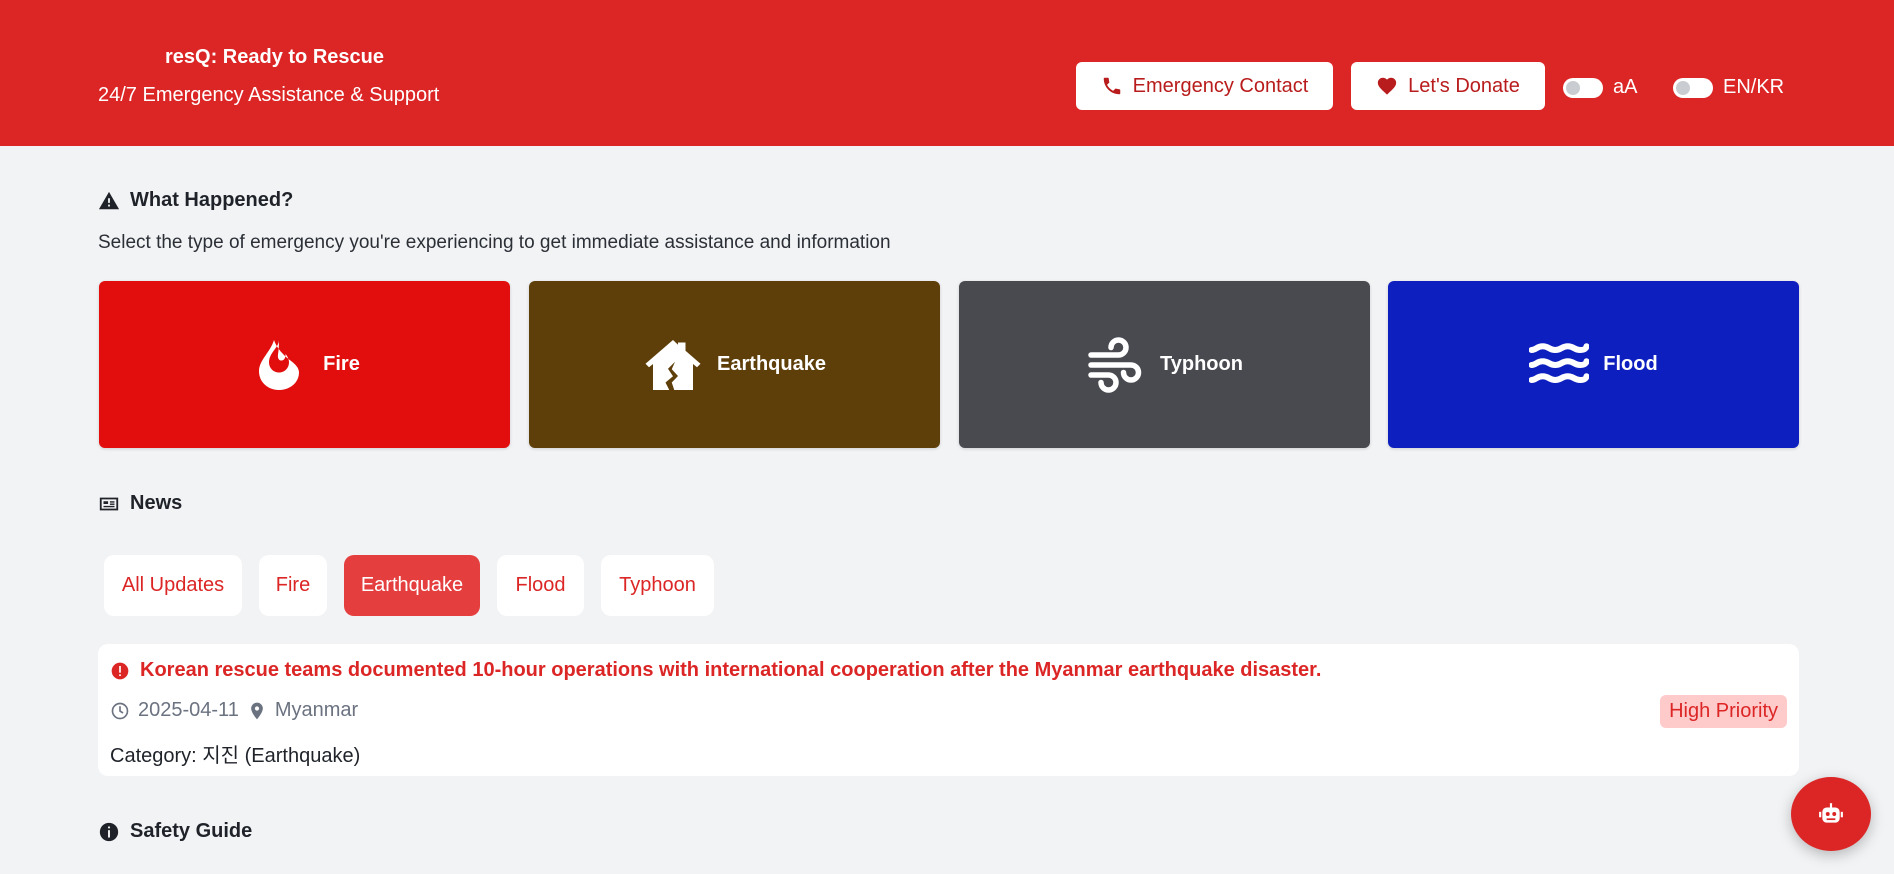 The width and height of the screenshot is (1894, 874). I want to click on wind-icon, so click(1115, 364).